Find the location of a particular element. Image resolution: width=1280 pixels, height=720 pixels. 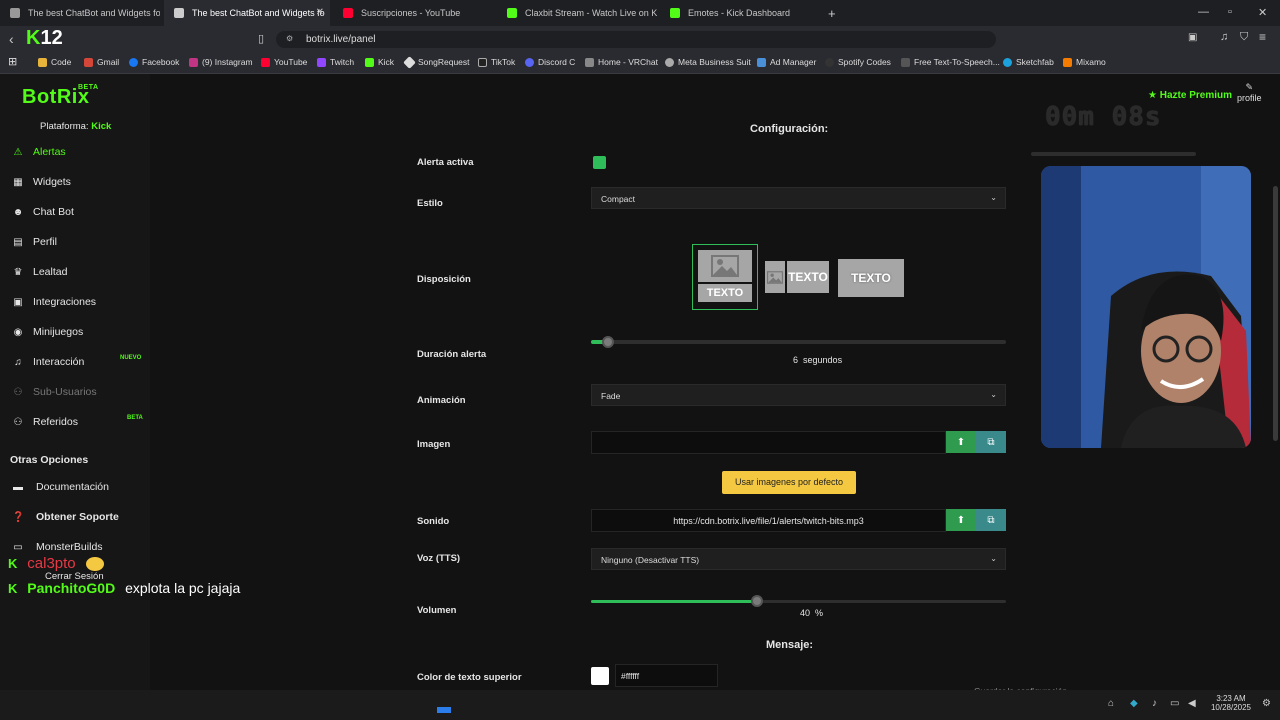

start-icon is located at coordinates (444, 710).